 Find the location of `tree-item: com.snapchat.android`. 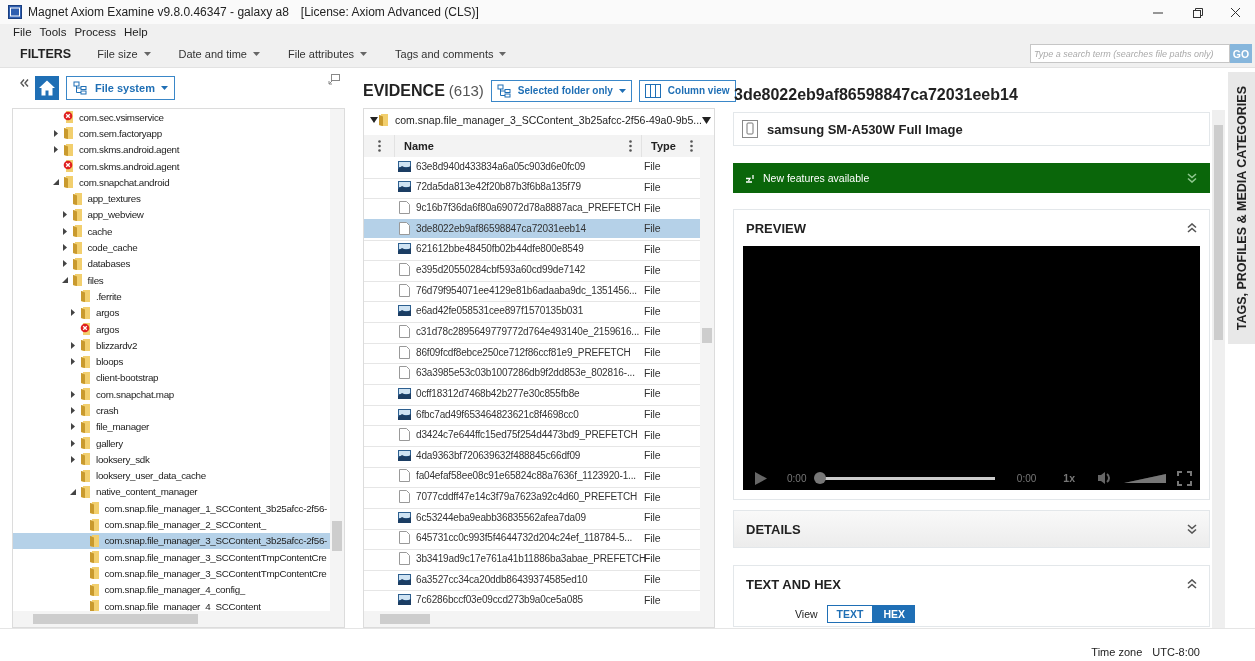

tree-item: com.snapchat.android is located at coordinates (171, 182).